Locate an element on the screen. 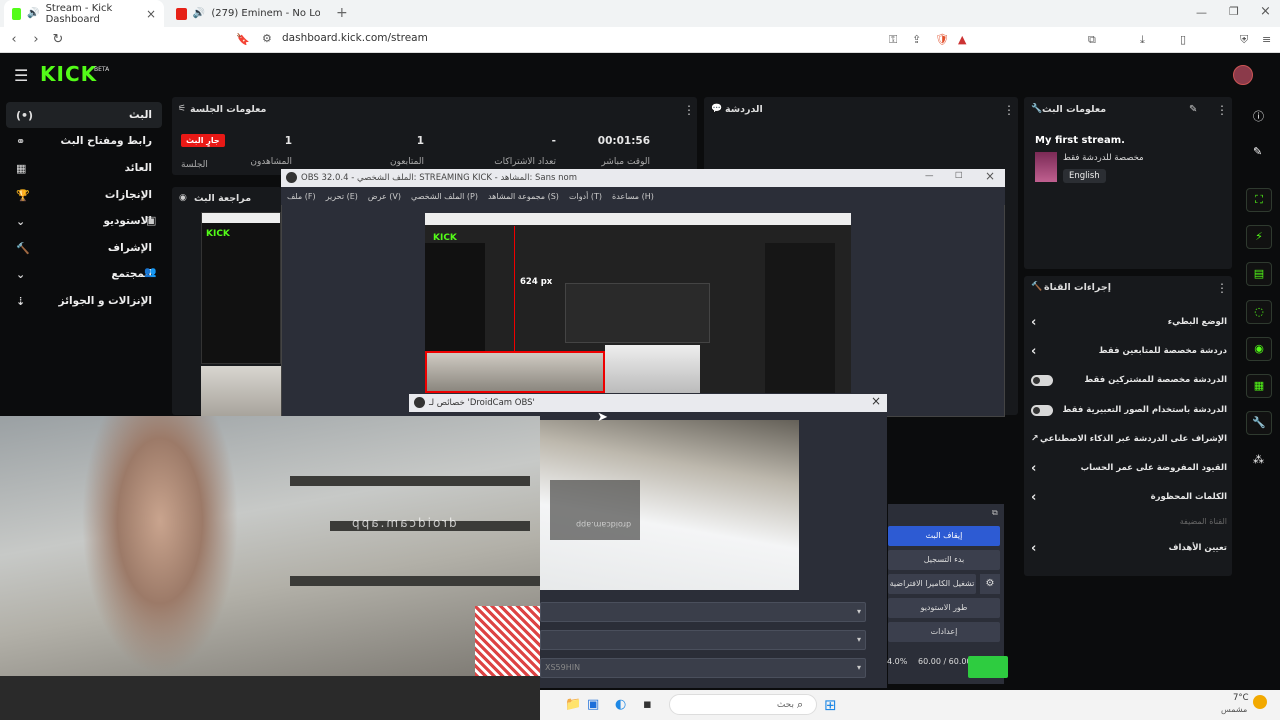  action-banned-words: الكلمات المحظورة › is located at coordinates (1129, 497).